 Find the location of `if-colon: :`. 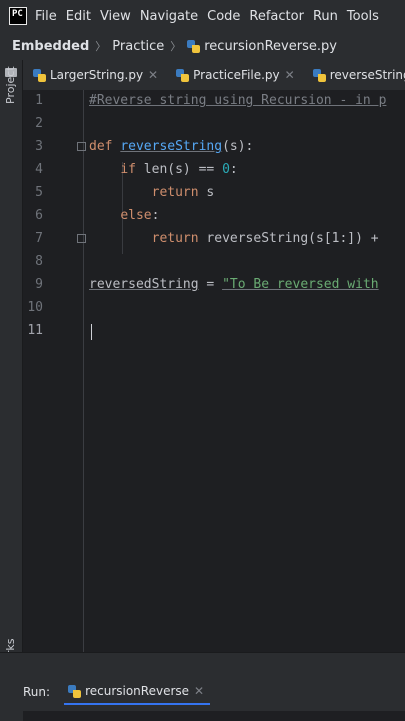

if-colon: : is located at coordinates (233, 169).